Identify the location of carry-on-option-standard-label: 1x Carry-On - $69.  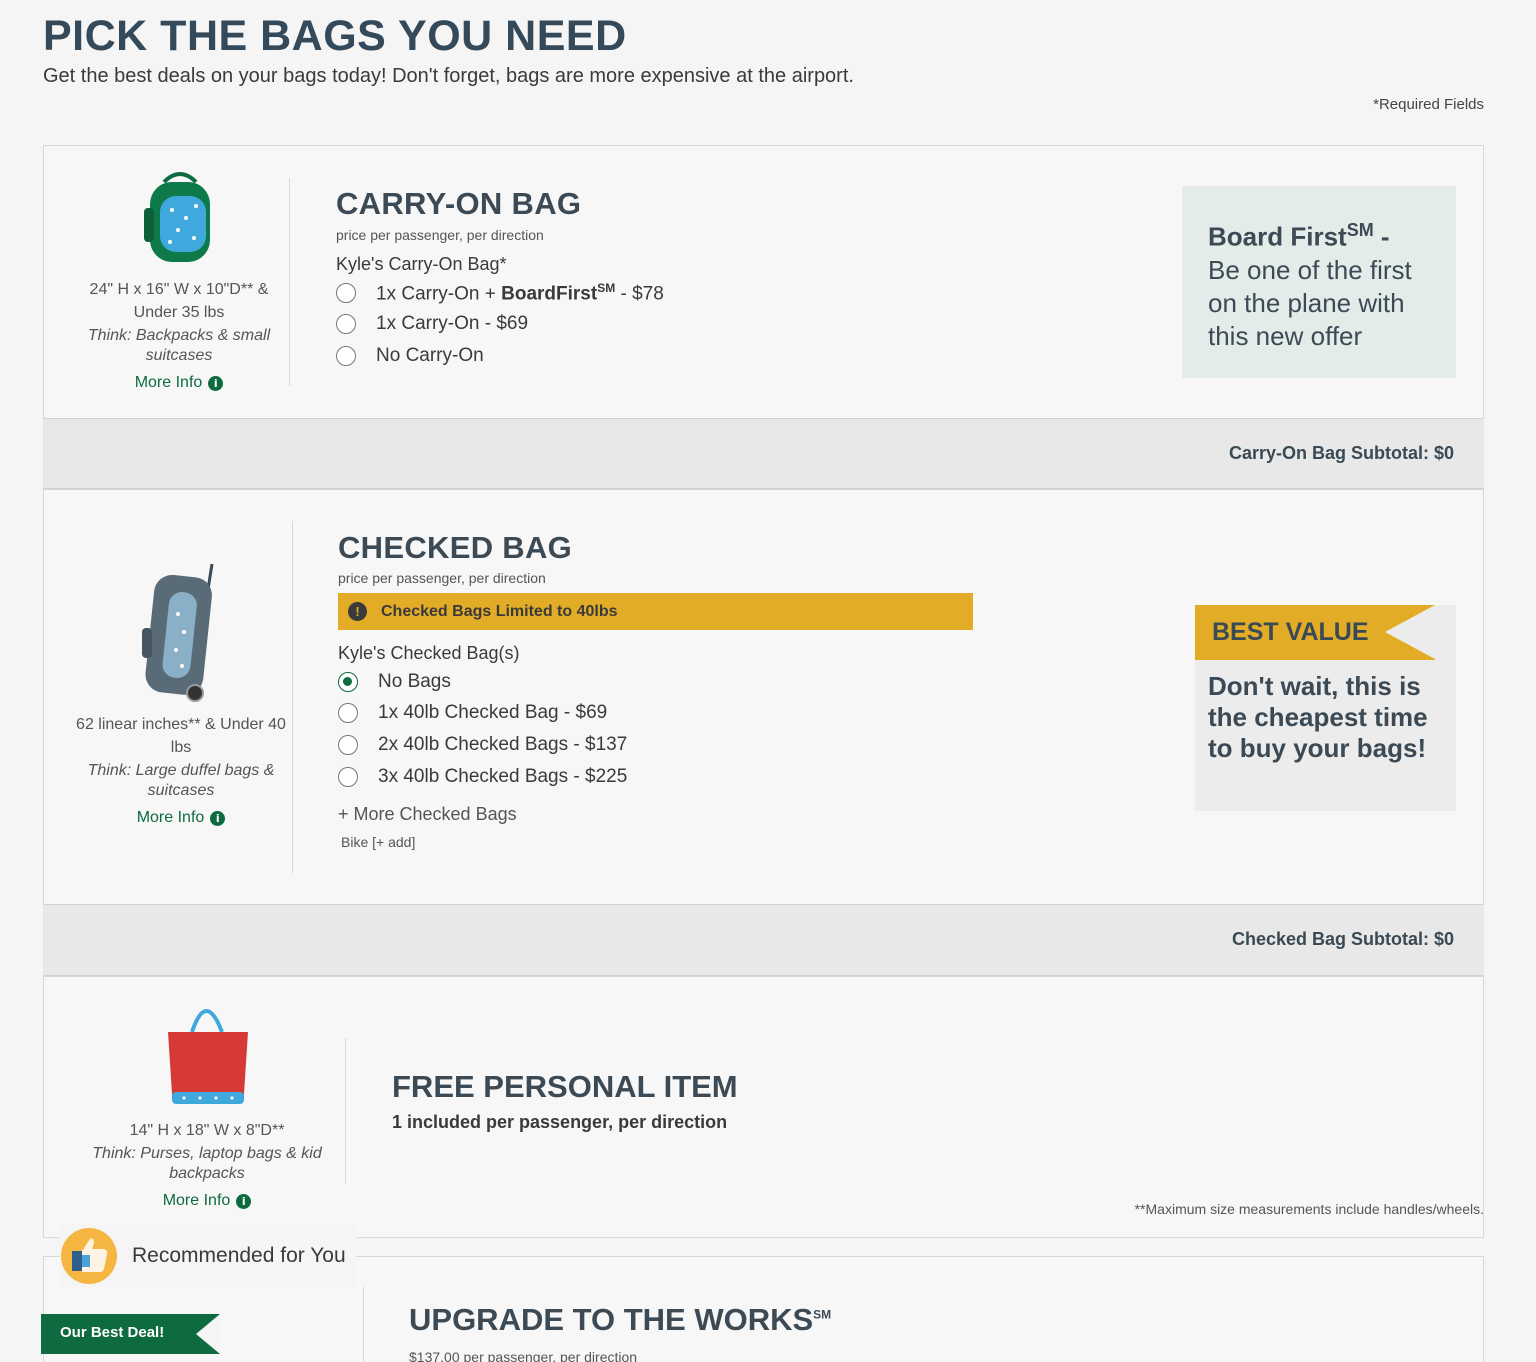
(452, 323).